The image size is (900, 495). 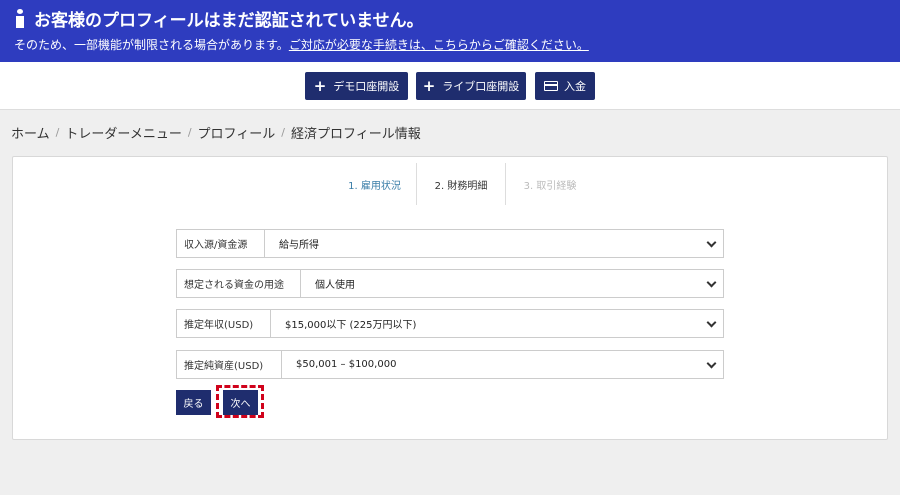 I want to click on breadcrumb-home: ホーム, so click(x=30, y=132).